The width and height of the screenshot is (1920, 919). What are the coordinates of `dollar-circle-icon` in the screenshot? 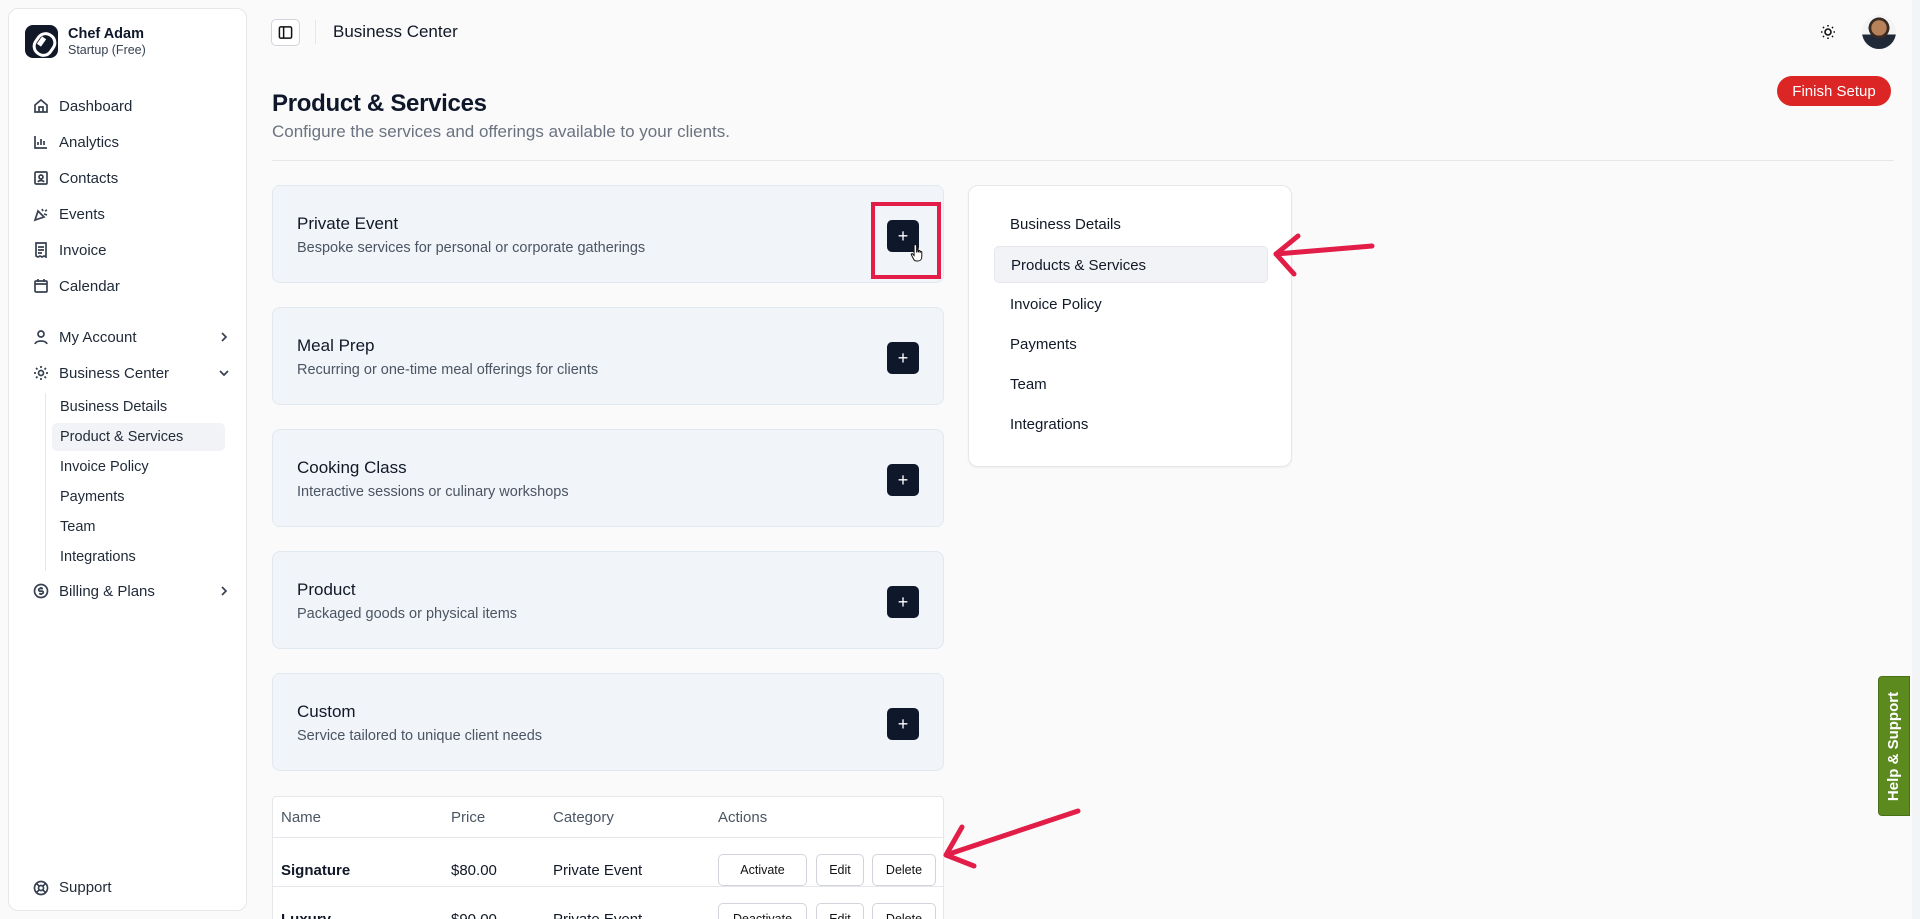 It's located at (41, 591).